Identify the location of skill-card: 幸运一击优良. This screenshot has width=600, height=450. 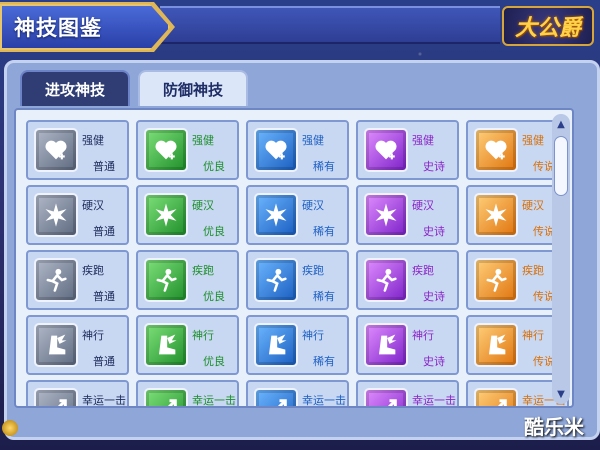
(187, 393).